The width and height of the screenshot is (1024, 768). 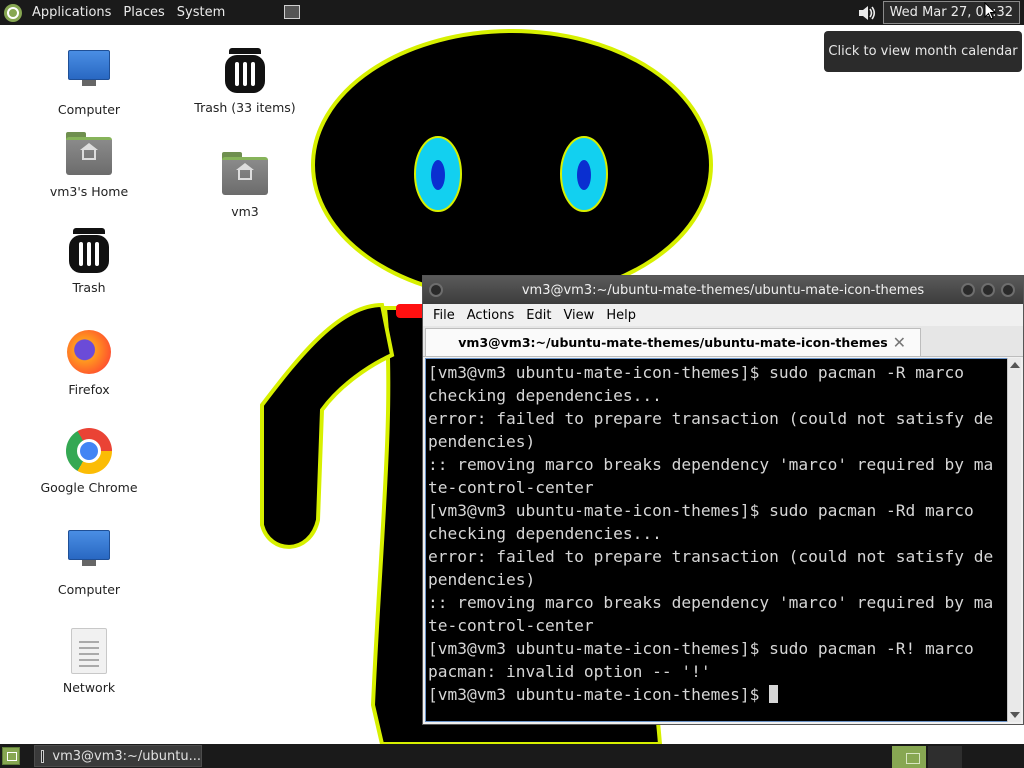 I want to click on volume-icon, so click(x=867, y=13).